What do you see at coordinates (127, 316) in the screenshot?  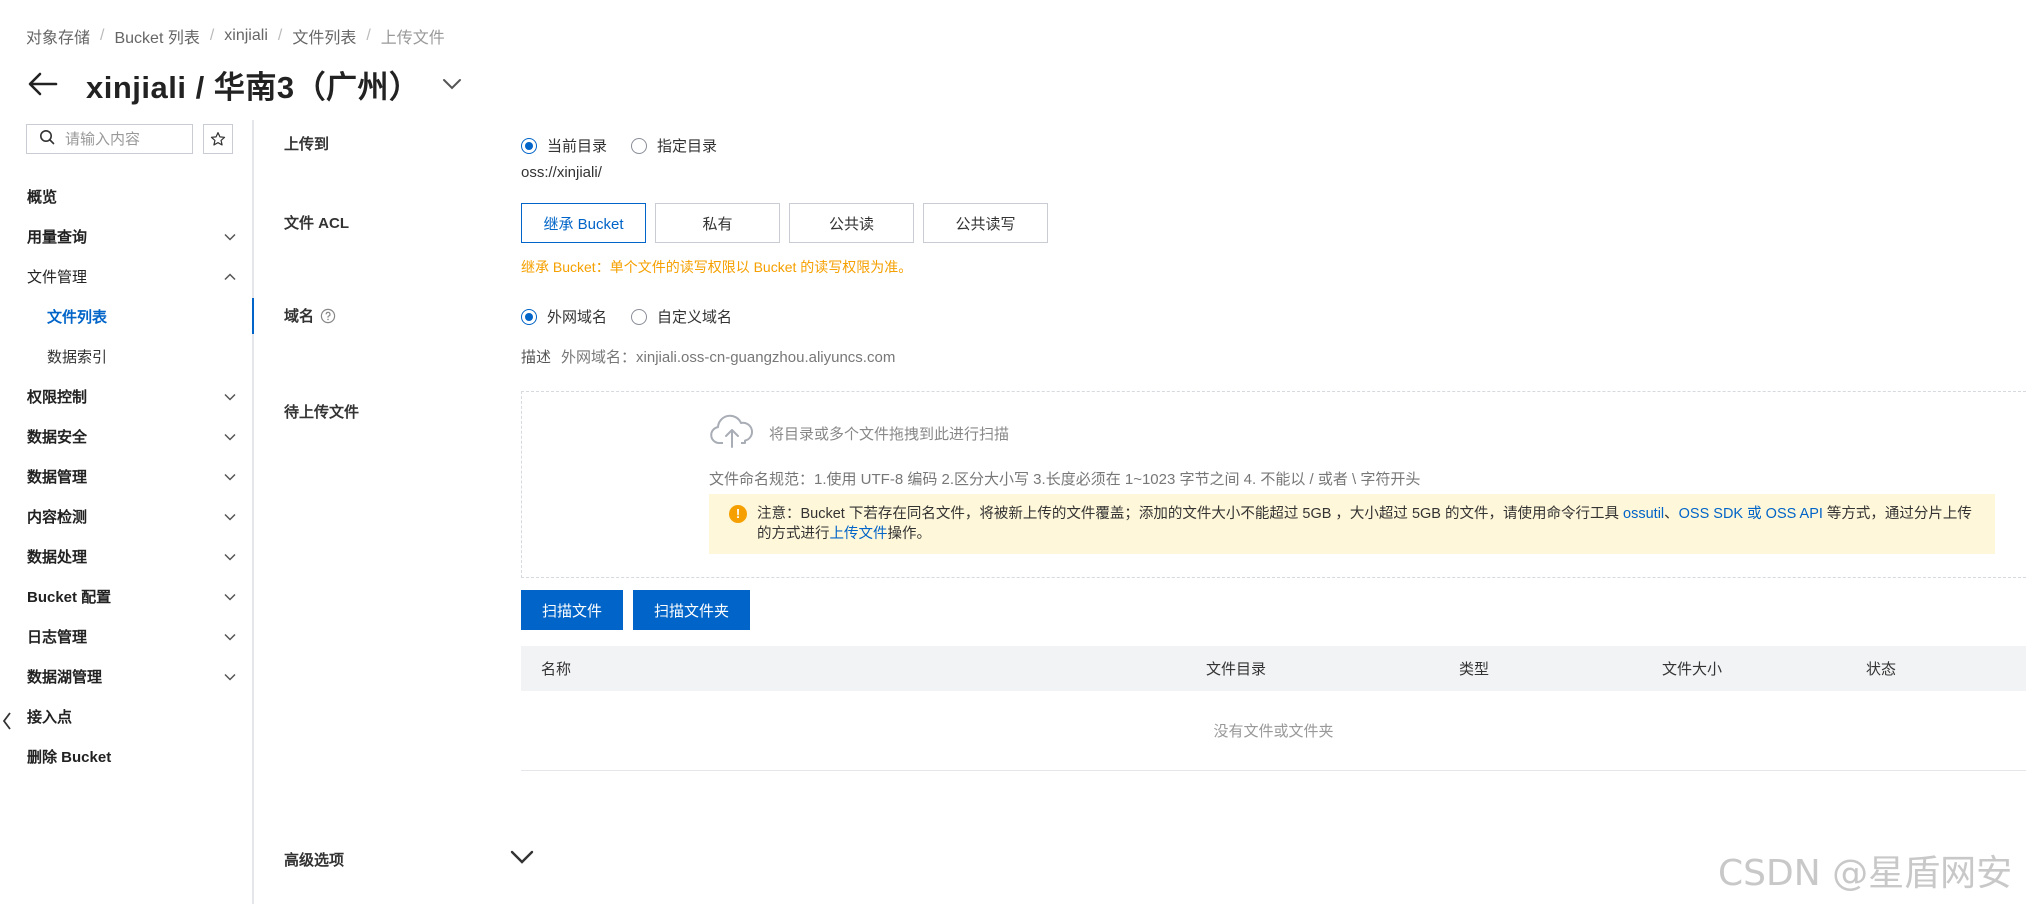 I see `sidebar-item-file-list: 文件列表` at bounding box center [127, 316].